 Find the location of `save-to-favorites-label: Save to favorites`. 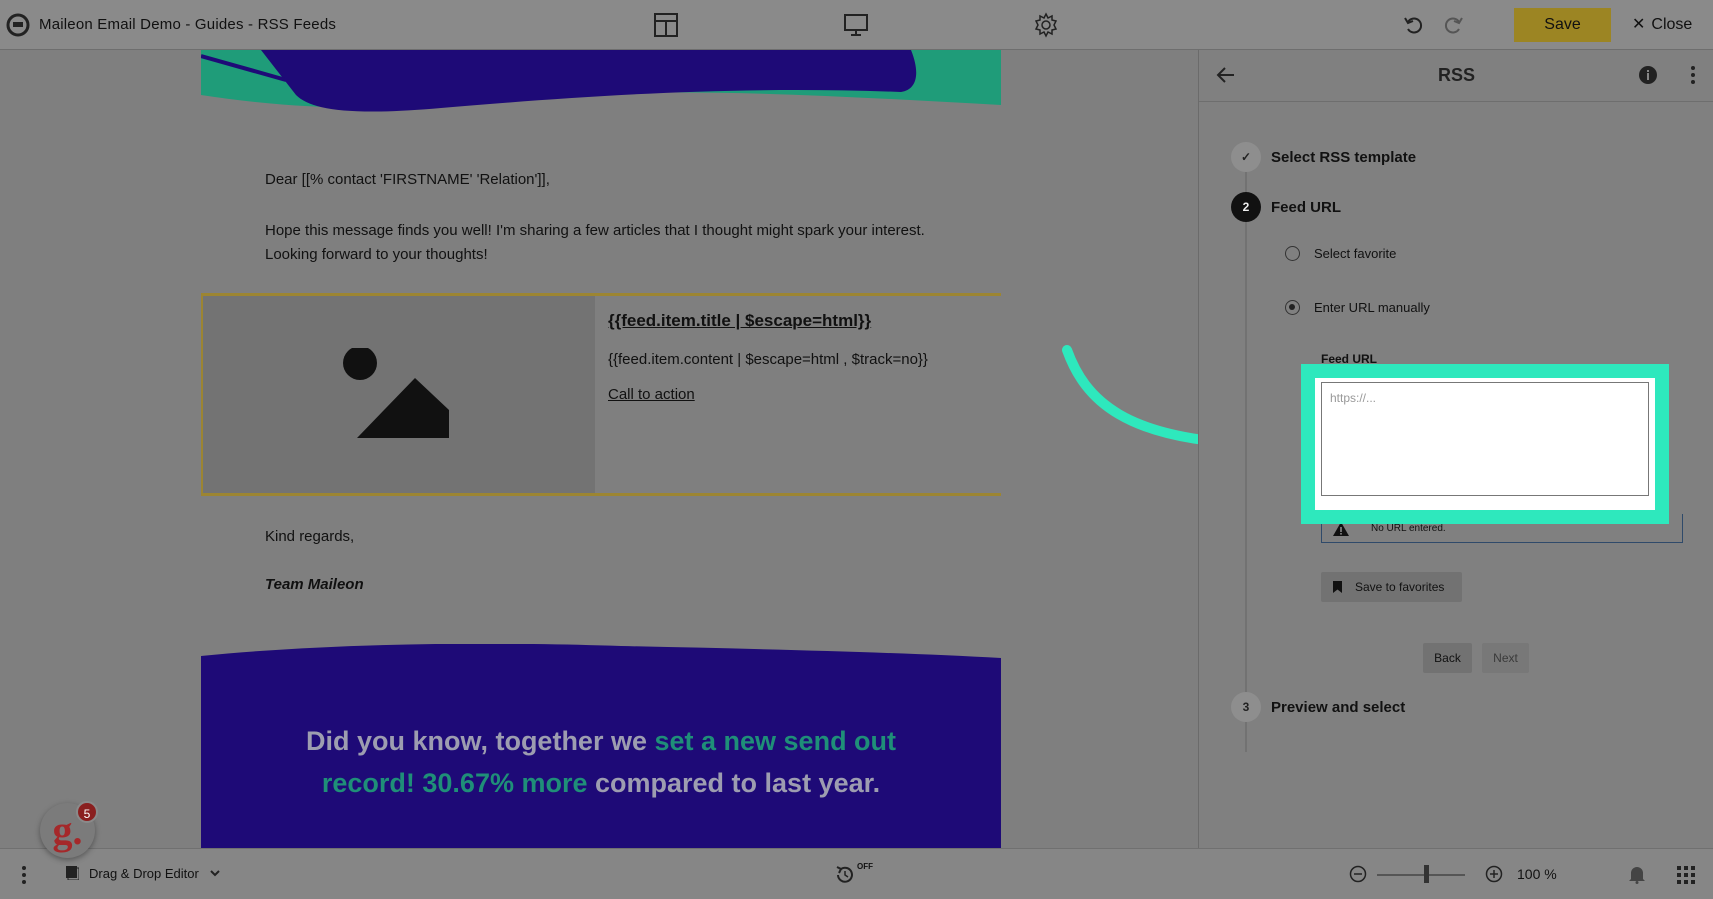

save-to-favorites-label: Save to favorites is located at coordinates (1400, 587).